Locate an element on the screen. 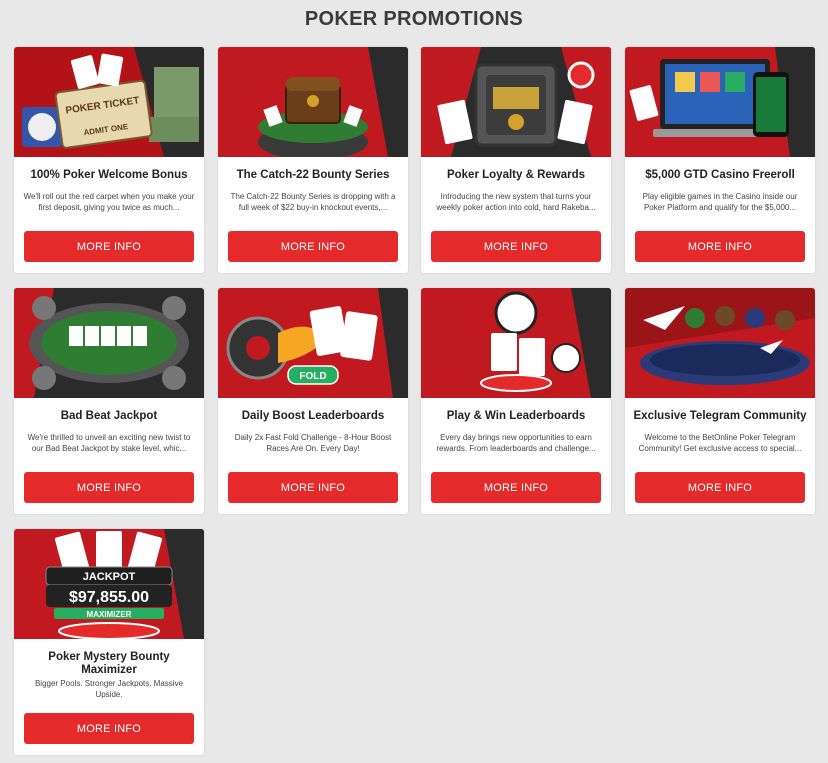  card-title: The Catch-22 Bounty Series is located at coordinates (313, 175).